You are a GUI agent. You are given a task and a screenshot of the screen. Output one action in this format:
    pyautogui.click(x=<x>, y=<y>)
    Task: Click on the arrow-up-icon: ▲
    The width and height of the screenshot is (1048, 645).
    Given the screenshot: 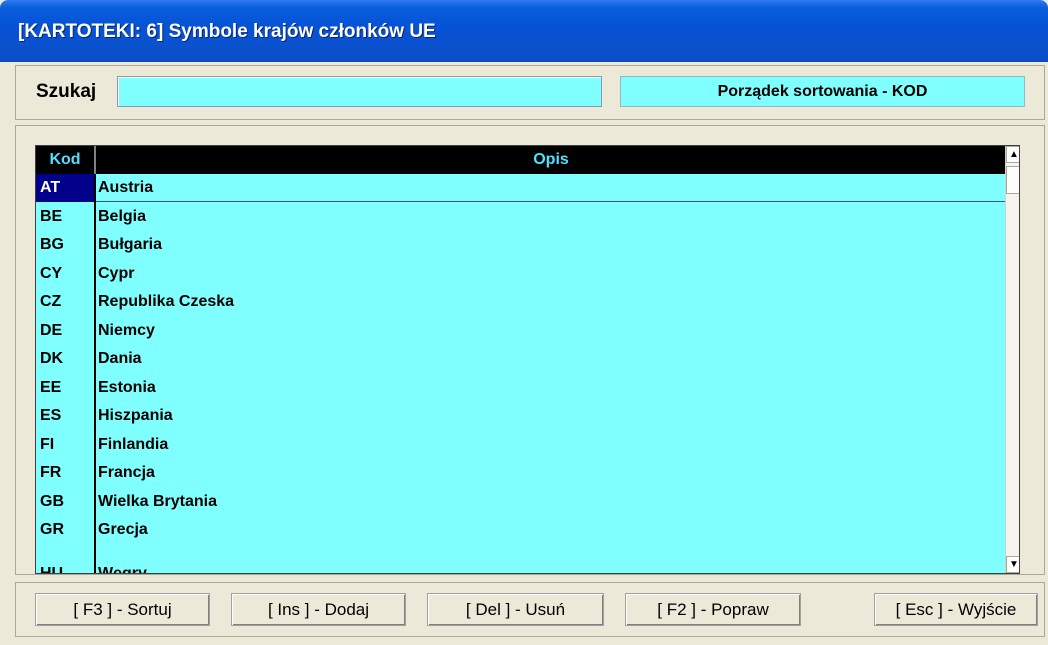 What is the action you would take?
    pyautogui.click(x=1014, y=154)
    